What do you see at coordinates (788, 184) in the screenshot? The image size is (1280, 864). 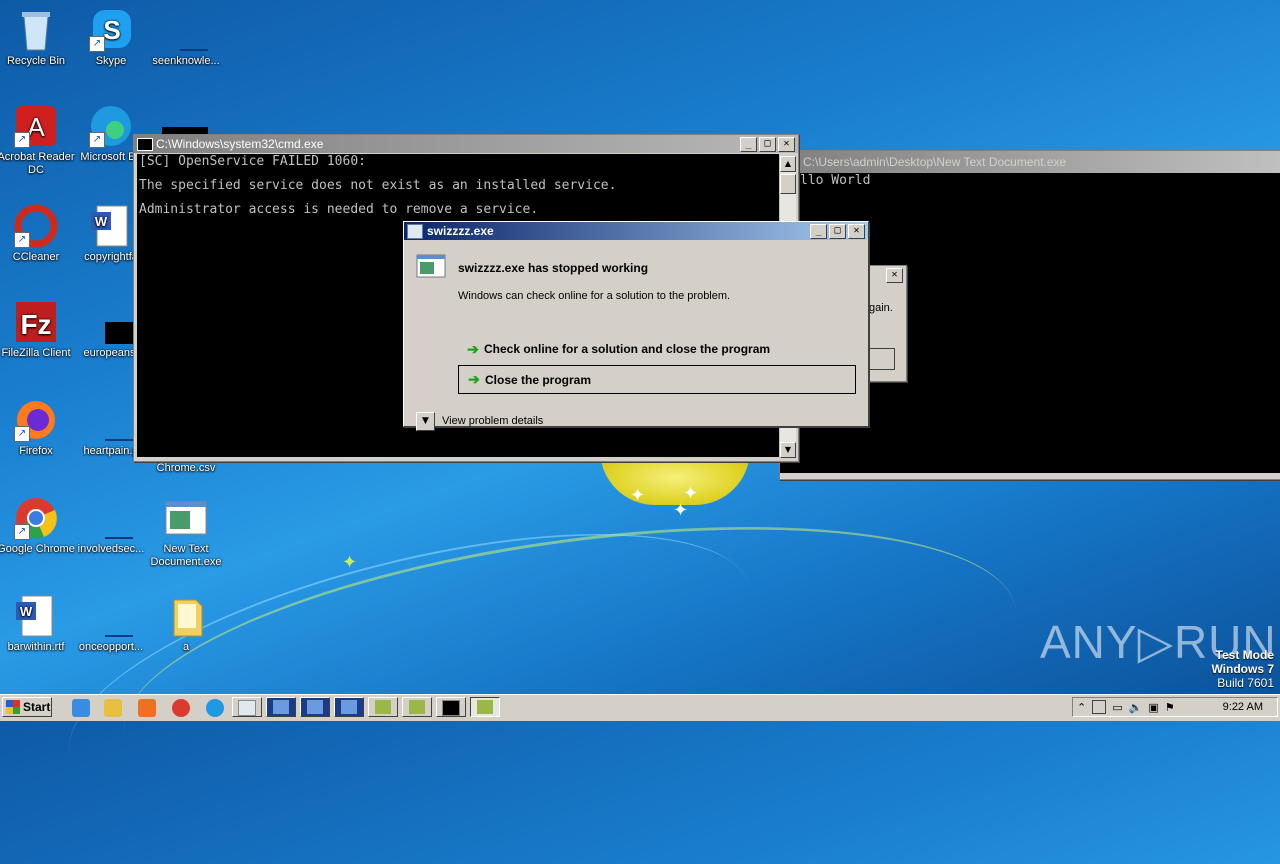 I see `scroll-thumb` at bounding box center [788, 184].